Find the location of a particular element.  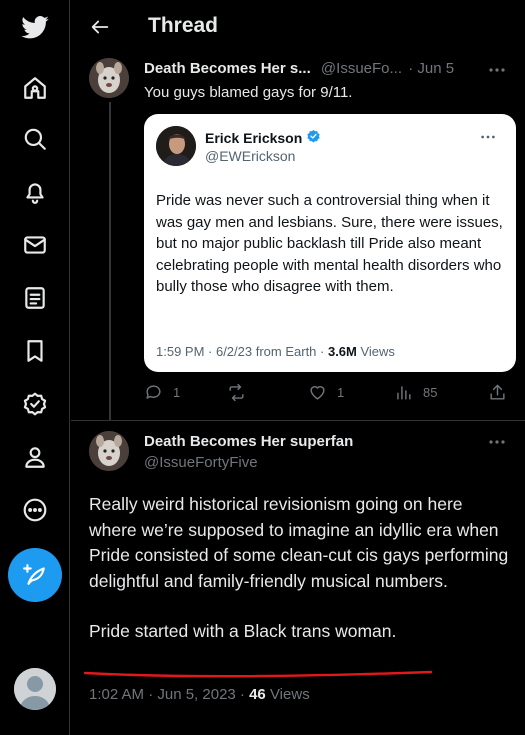

tweet1-action-bar: 1 1 85 is located at coordinates (330, 395).